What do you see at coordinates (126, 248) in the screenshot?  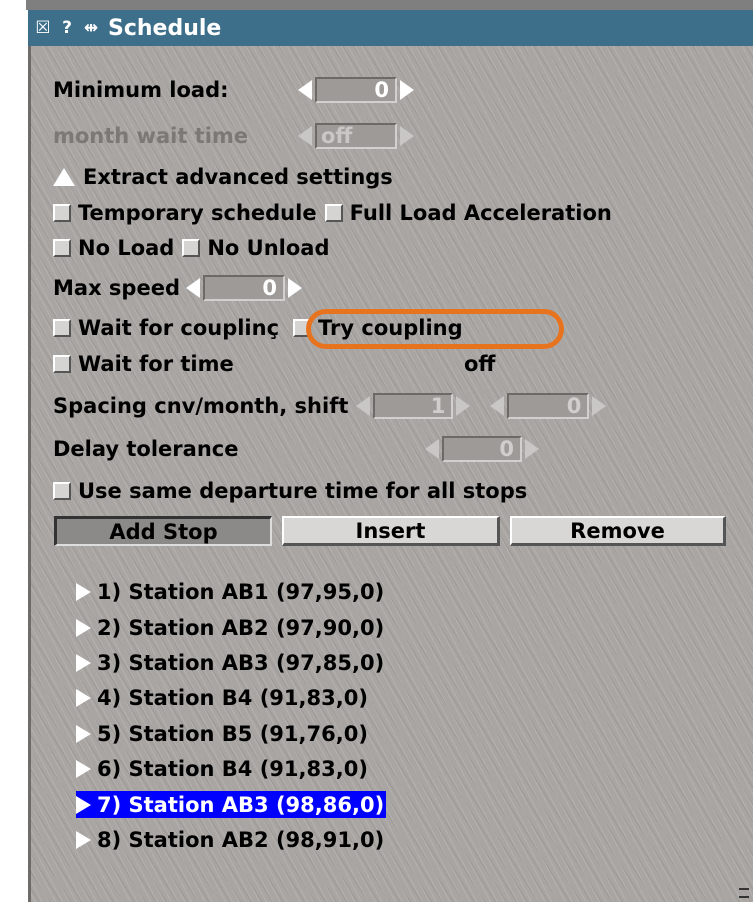 I see `no-load-label: No Load` at bounding box center [126, 248].